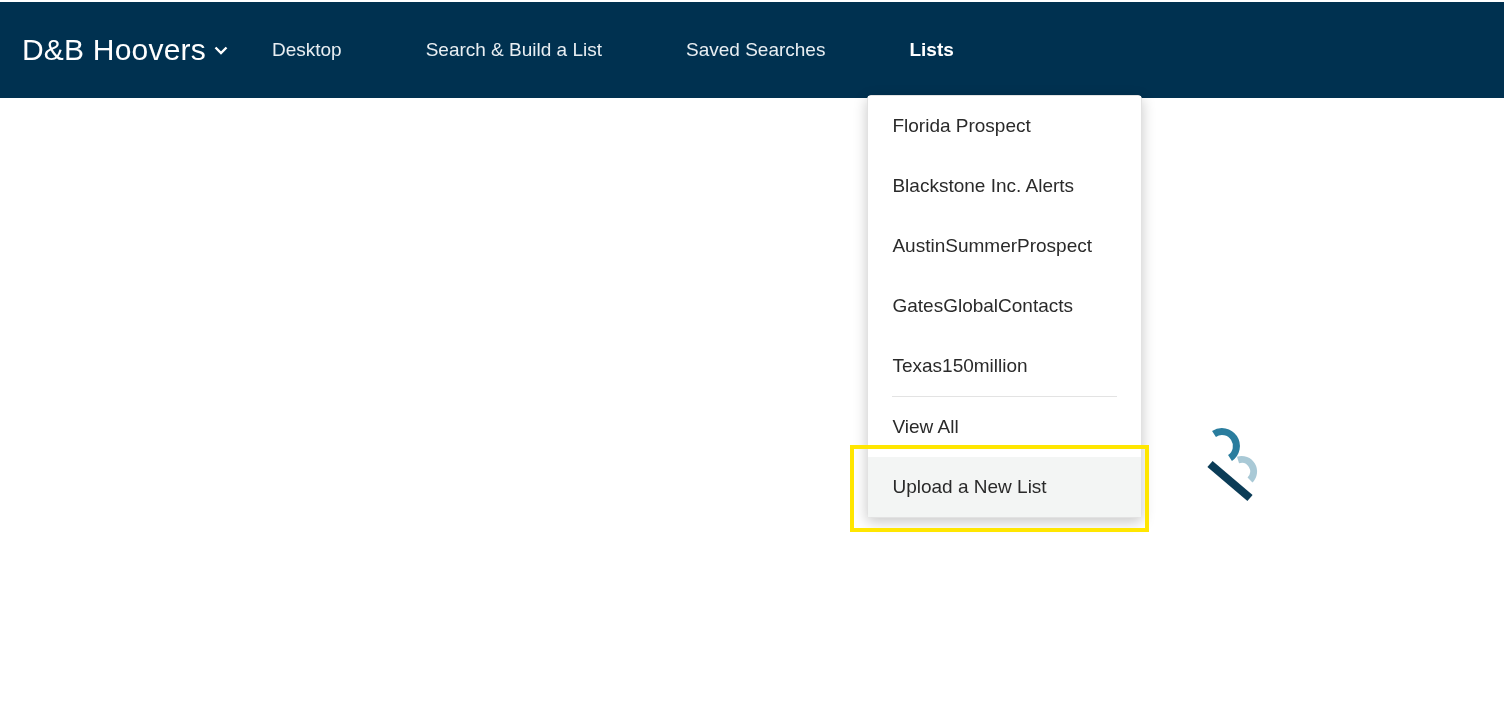 This screenshot has height=706, width=1504. What do you see at coordinates (1005, 306) in the screenshot?
I see `menu-item: GatesGlobalContacts` at bounding box center [1005, 306].